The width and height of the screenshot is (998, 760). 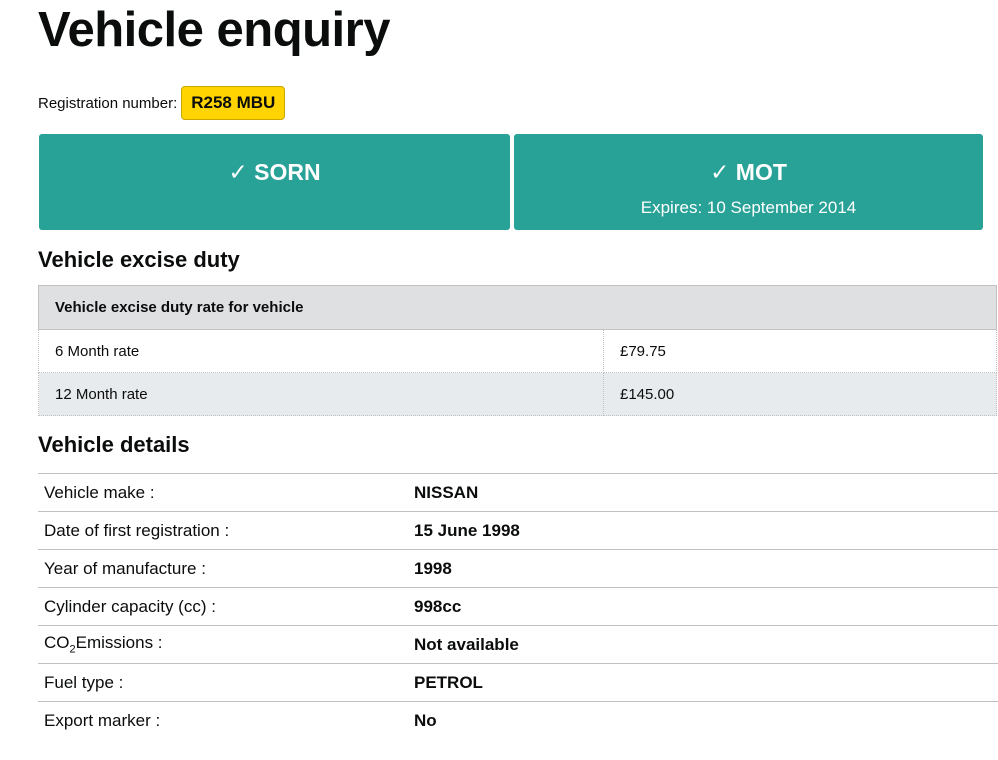 What do you see at coordinates (700, 644) in the screenshot?
I see `detail-value: Not available` at bounding box center [700, 644].